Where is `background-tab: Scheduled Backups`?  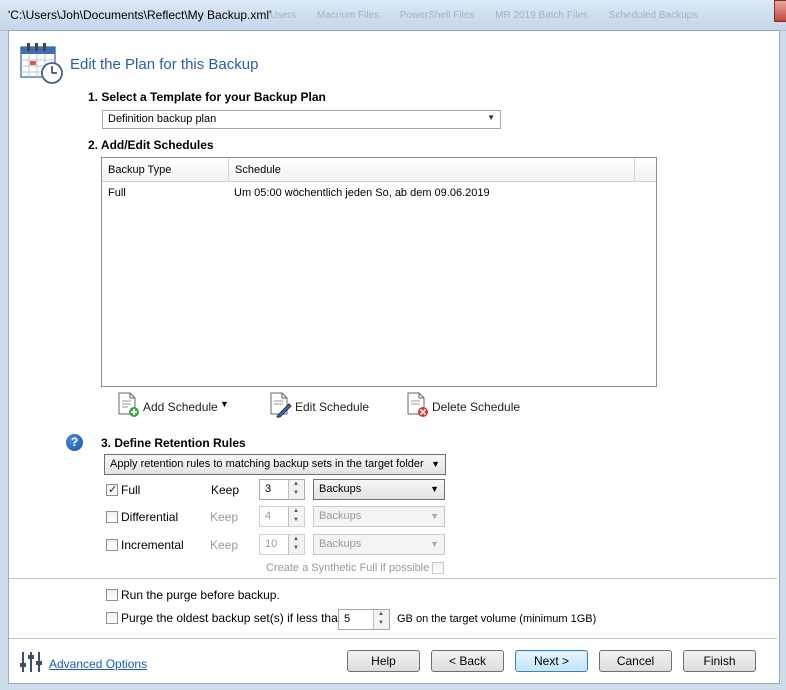
background-tab: Scheduled Backups is located at coordinates (653, 15).